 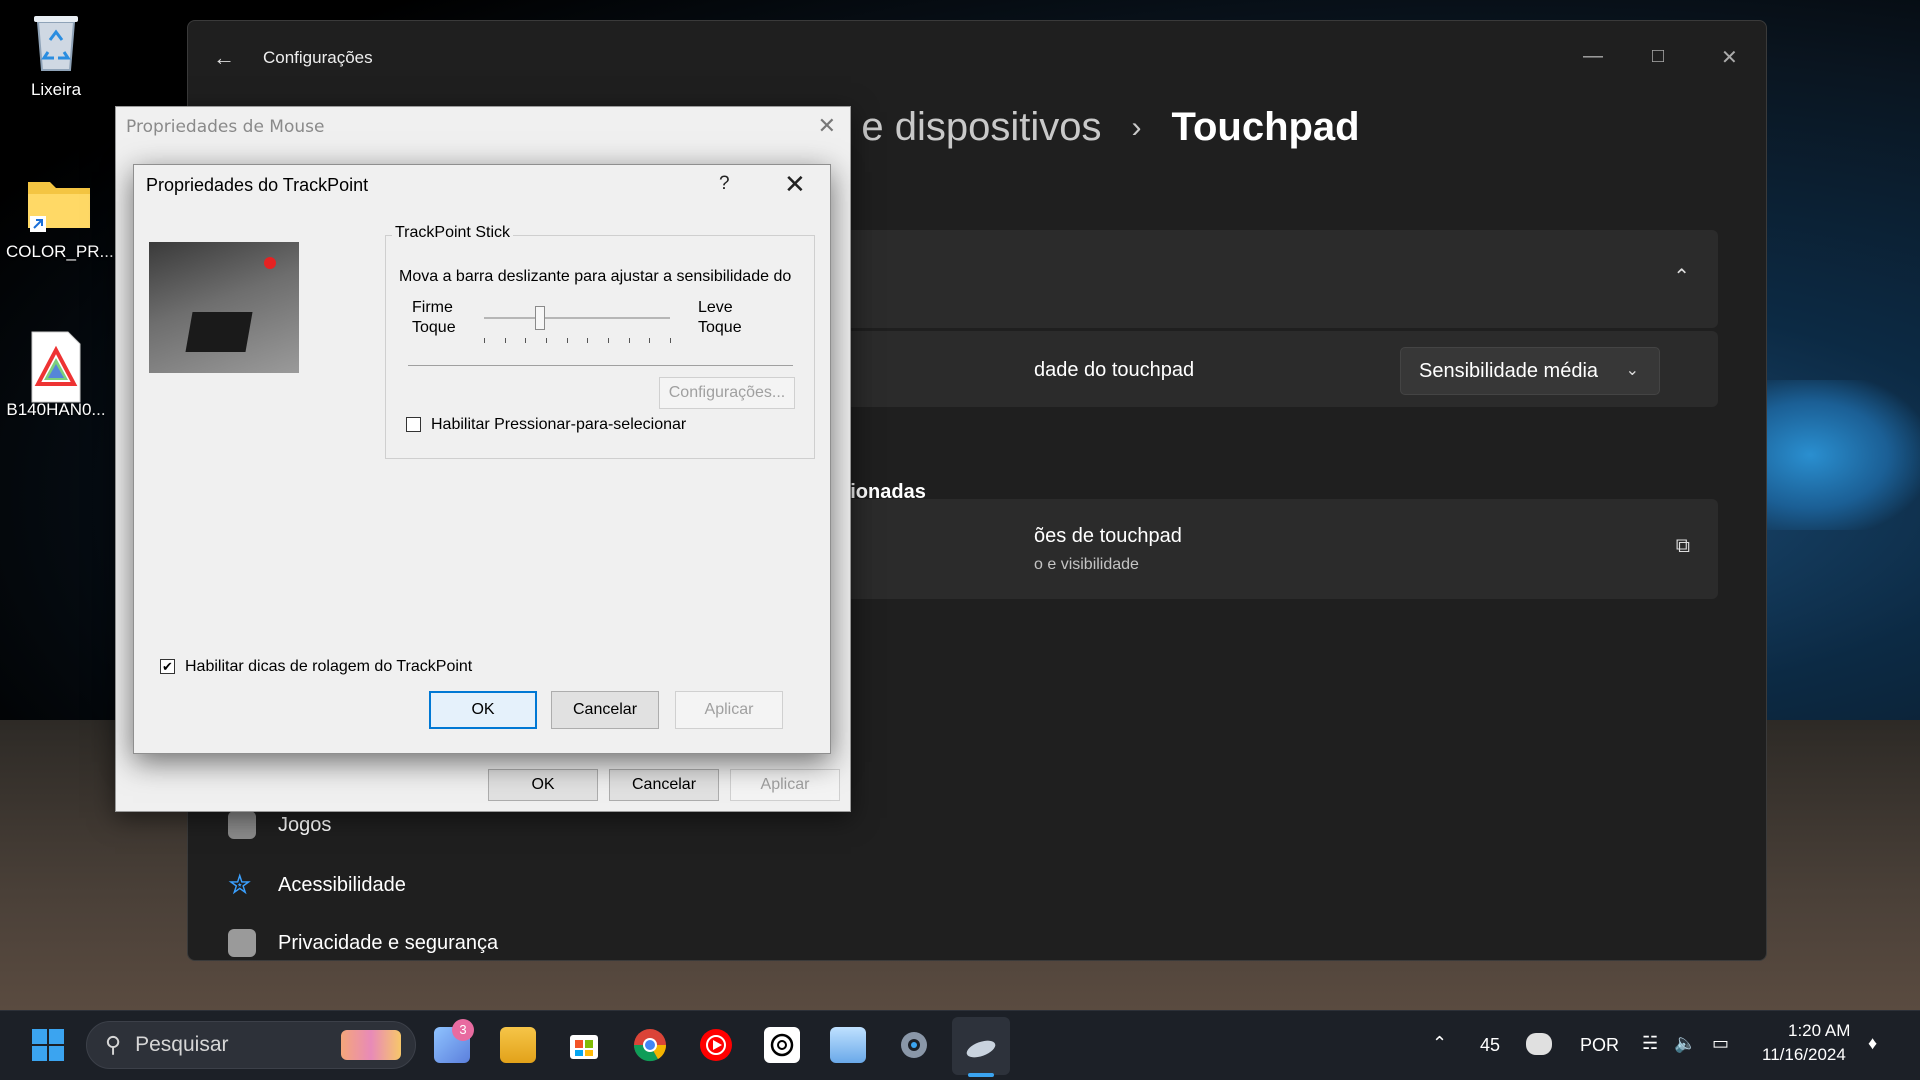 I want to click on arrow-left-icon: ←, so click(x=224, y=58).